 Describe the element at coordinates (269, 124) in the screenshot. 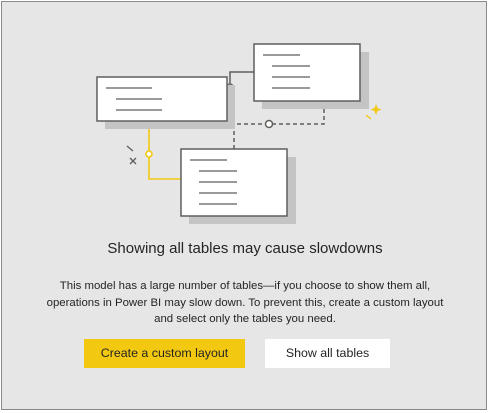

I see `connector-node-dashed` at that location.